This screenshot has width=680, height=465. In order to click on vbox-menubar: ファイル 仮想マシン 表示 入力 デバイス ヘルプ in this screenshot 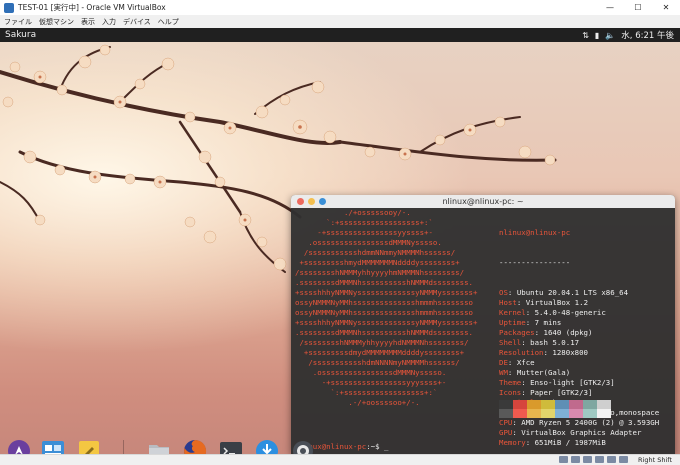, I will do `click(340, 22)`.